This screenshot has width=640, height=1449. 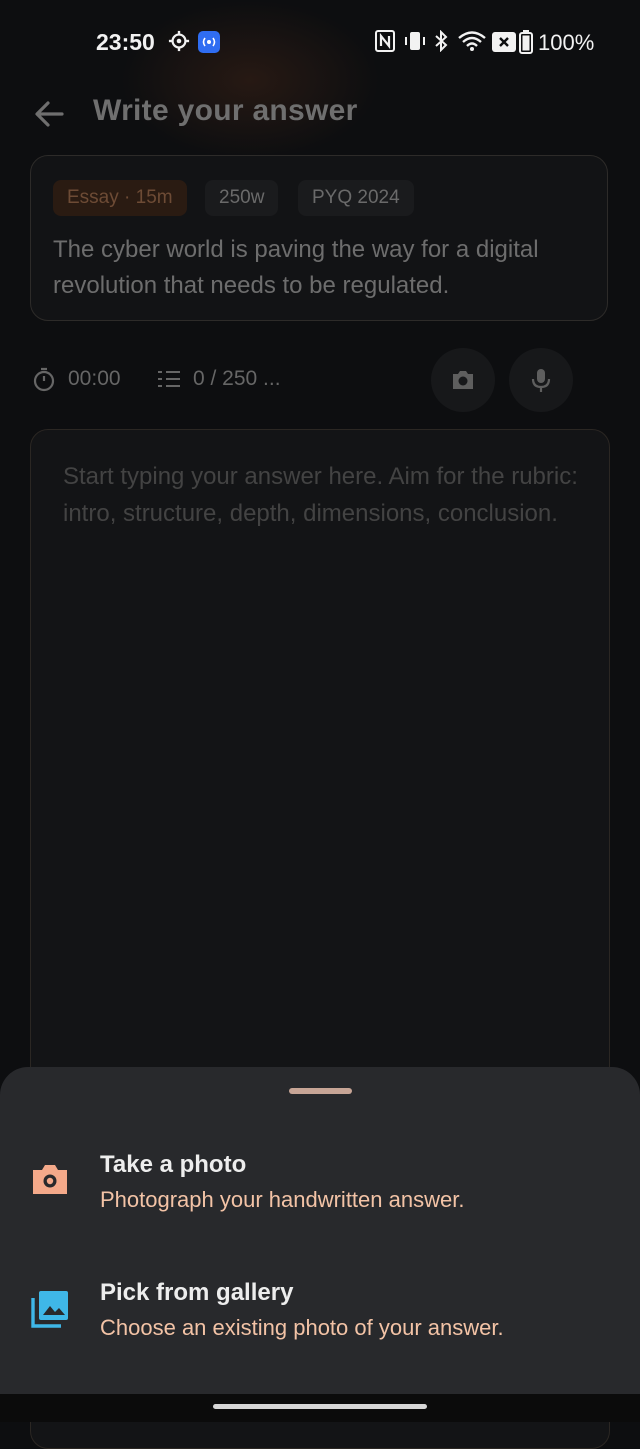 I want to click on app-bar: Write your answer, so click(x=320, y=112).